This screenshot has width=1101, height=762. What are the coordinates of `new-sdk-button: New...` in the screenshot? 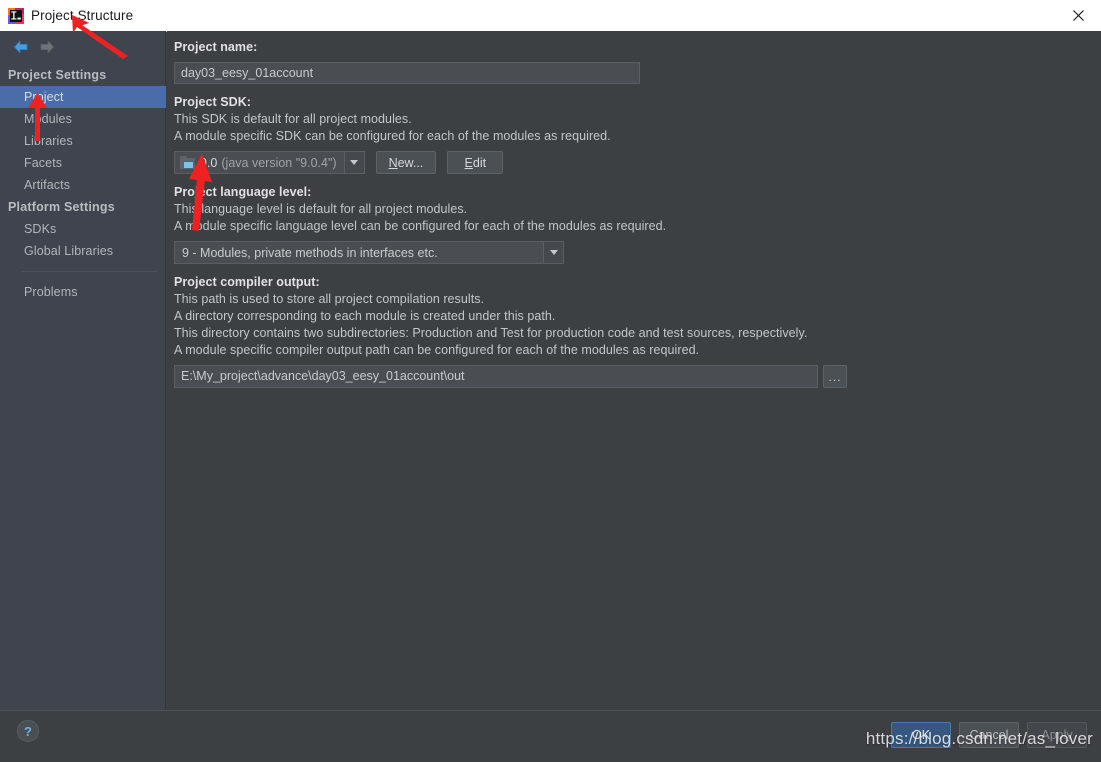 It's located at (406, 162).